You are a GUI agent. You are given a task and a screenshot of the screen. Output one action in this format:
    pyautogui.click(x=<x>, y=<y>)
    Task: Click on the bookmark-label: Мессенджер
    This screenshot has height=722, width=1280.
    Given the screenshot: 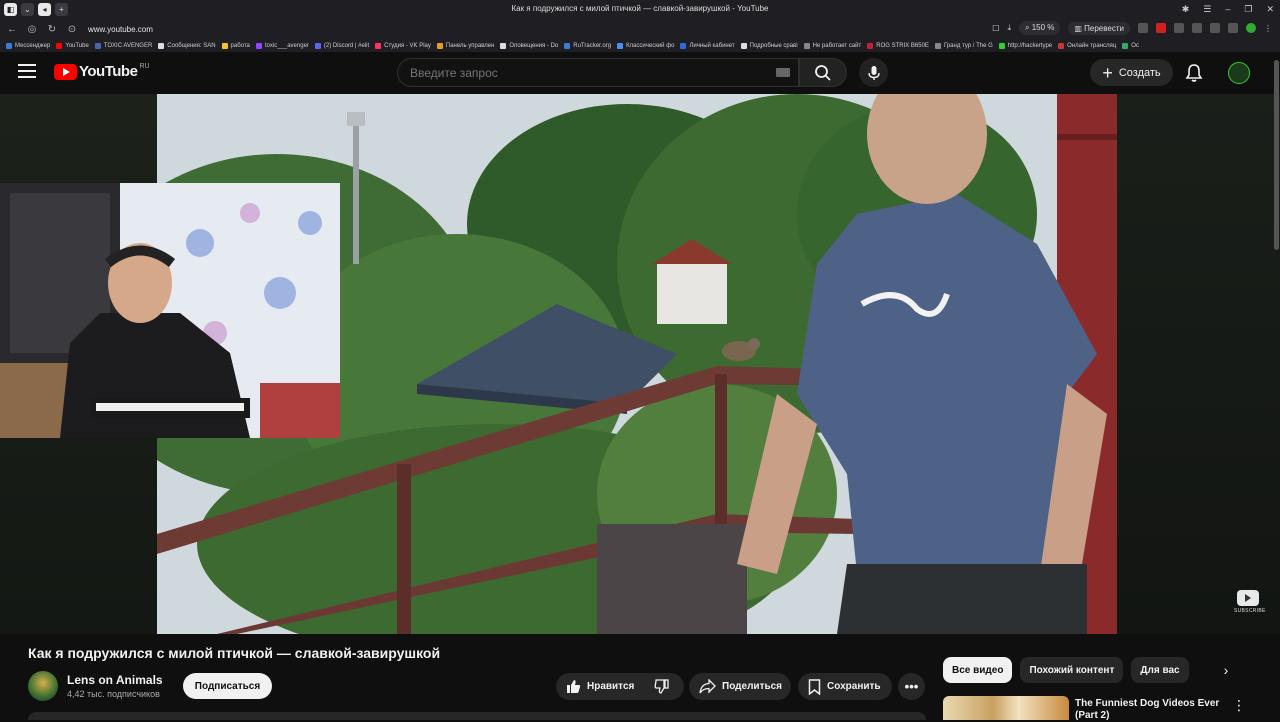 What is the action you would take?
    pyautogui.click(x=33, y=46)
    